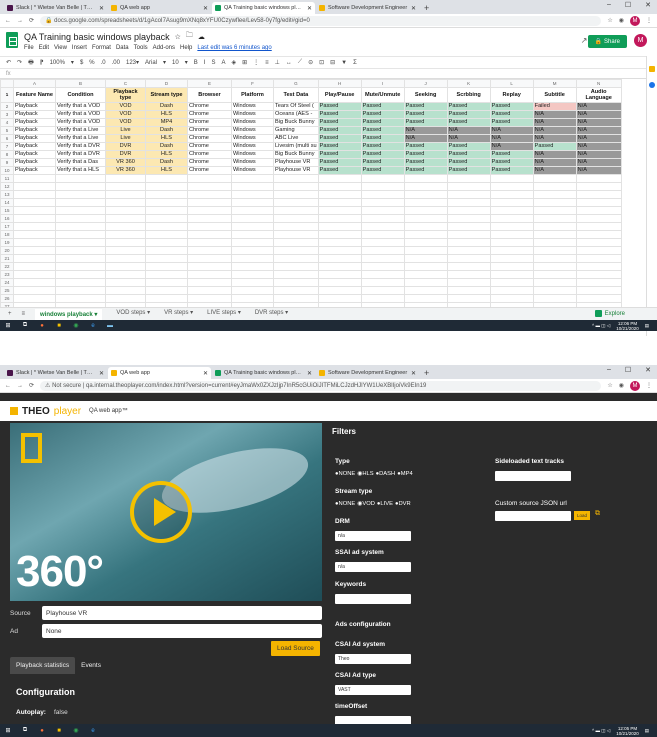 The height and width of the screenshot is (737, 657). Describe the element at coordinates (296, 106) in the screenshot. I see `table-cell: Tears Of Steel (` at that location.